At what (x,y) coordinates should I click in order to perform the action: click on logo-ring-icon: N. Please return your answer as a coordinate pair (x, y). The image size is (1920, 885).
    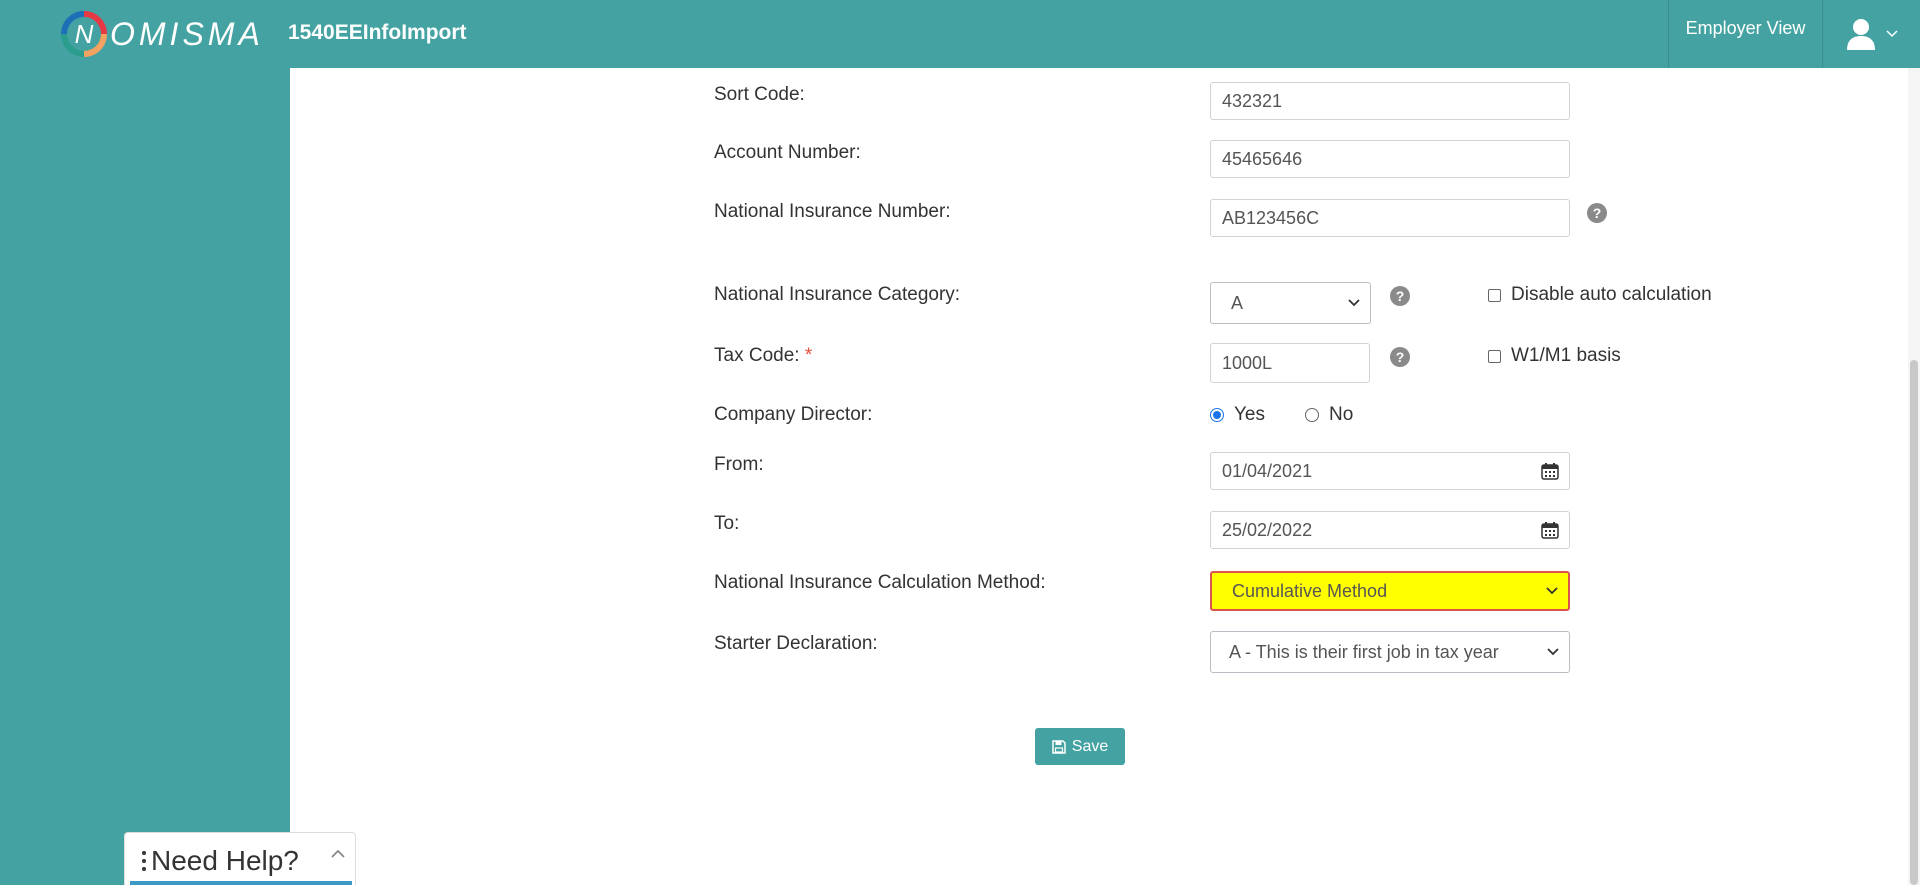
    Looking at the image, I should click on (84, 34).